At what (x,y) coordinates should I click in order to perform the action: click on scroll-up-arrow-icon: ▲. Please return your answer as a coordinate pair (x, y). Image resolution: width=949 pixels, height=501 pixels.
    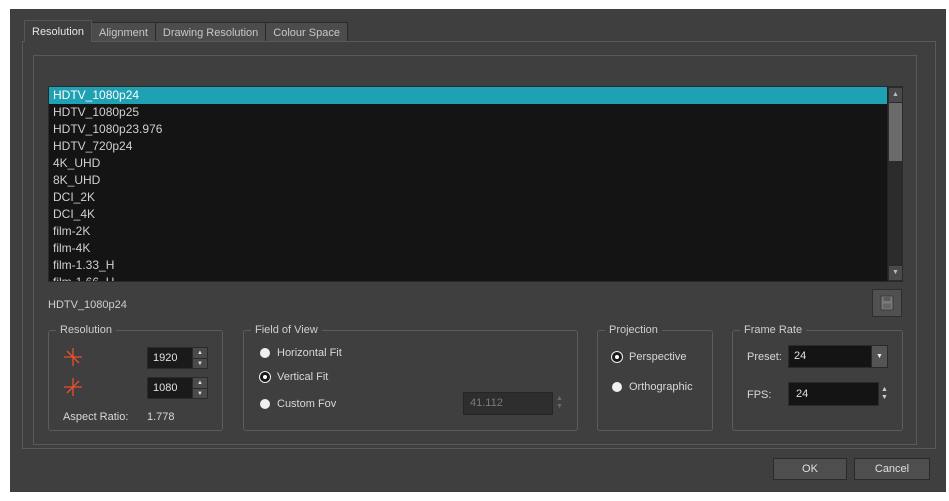
    Looking at the image, I should click on (895, 95).